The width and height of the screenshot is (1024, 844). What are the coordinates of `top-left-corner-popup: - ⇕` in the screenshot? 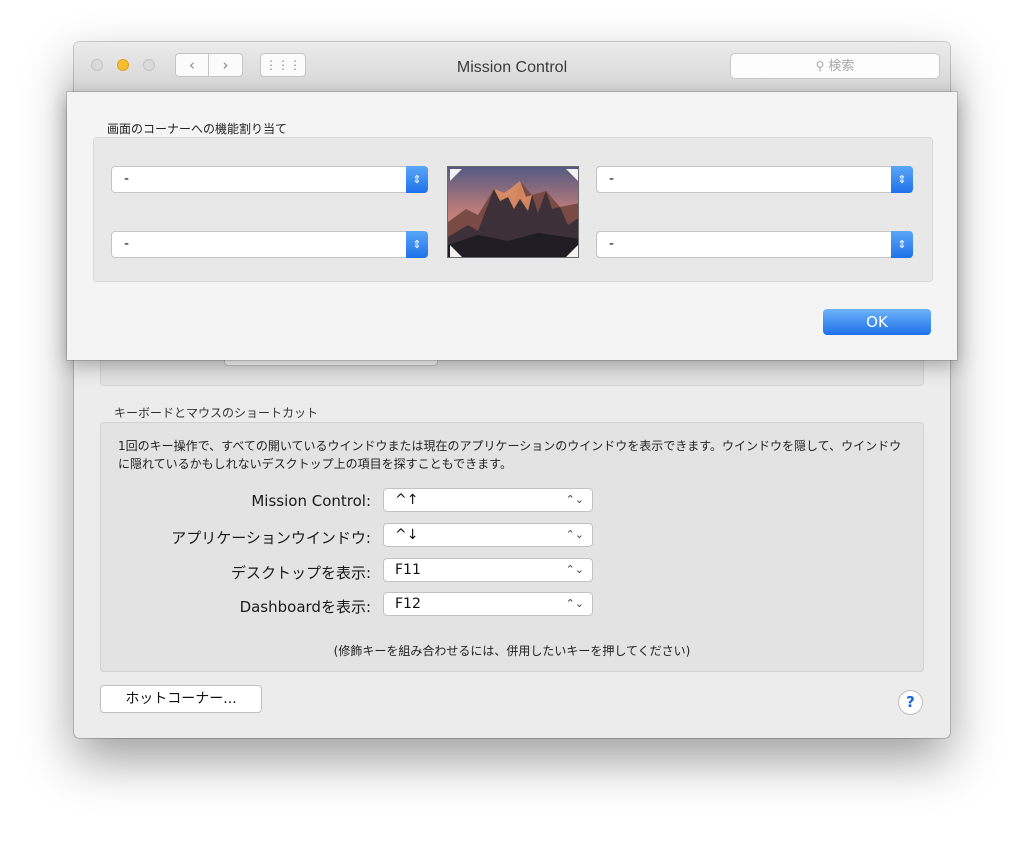 It's located at (269, 179).